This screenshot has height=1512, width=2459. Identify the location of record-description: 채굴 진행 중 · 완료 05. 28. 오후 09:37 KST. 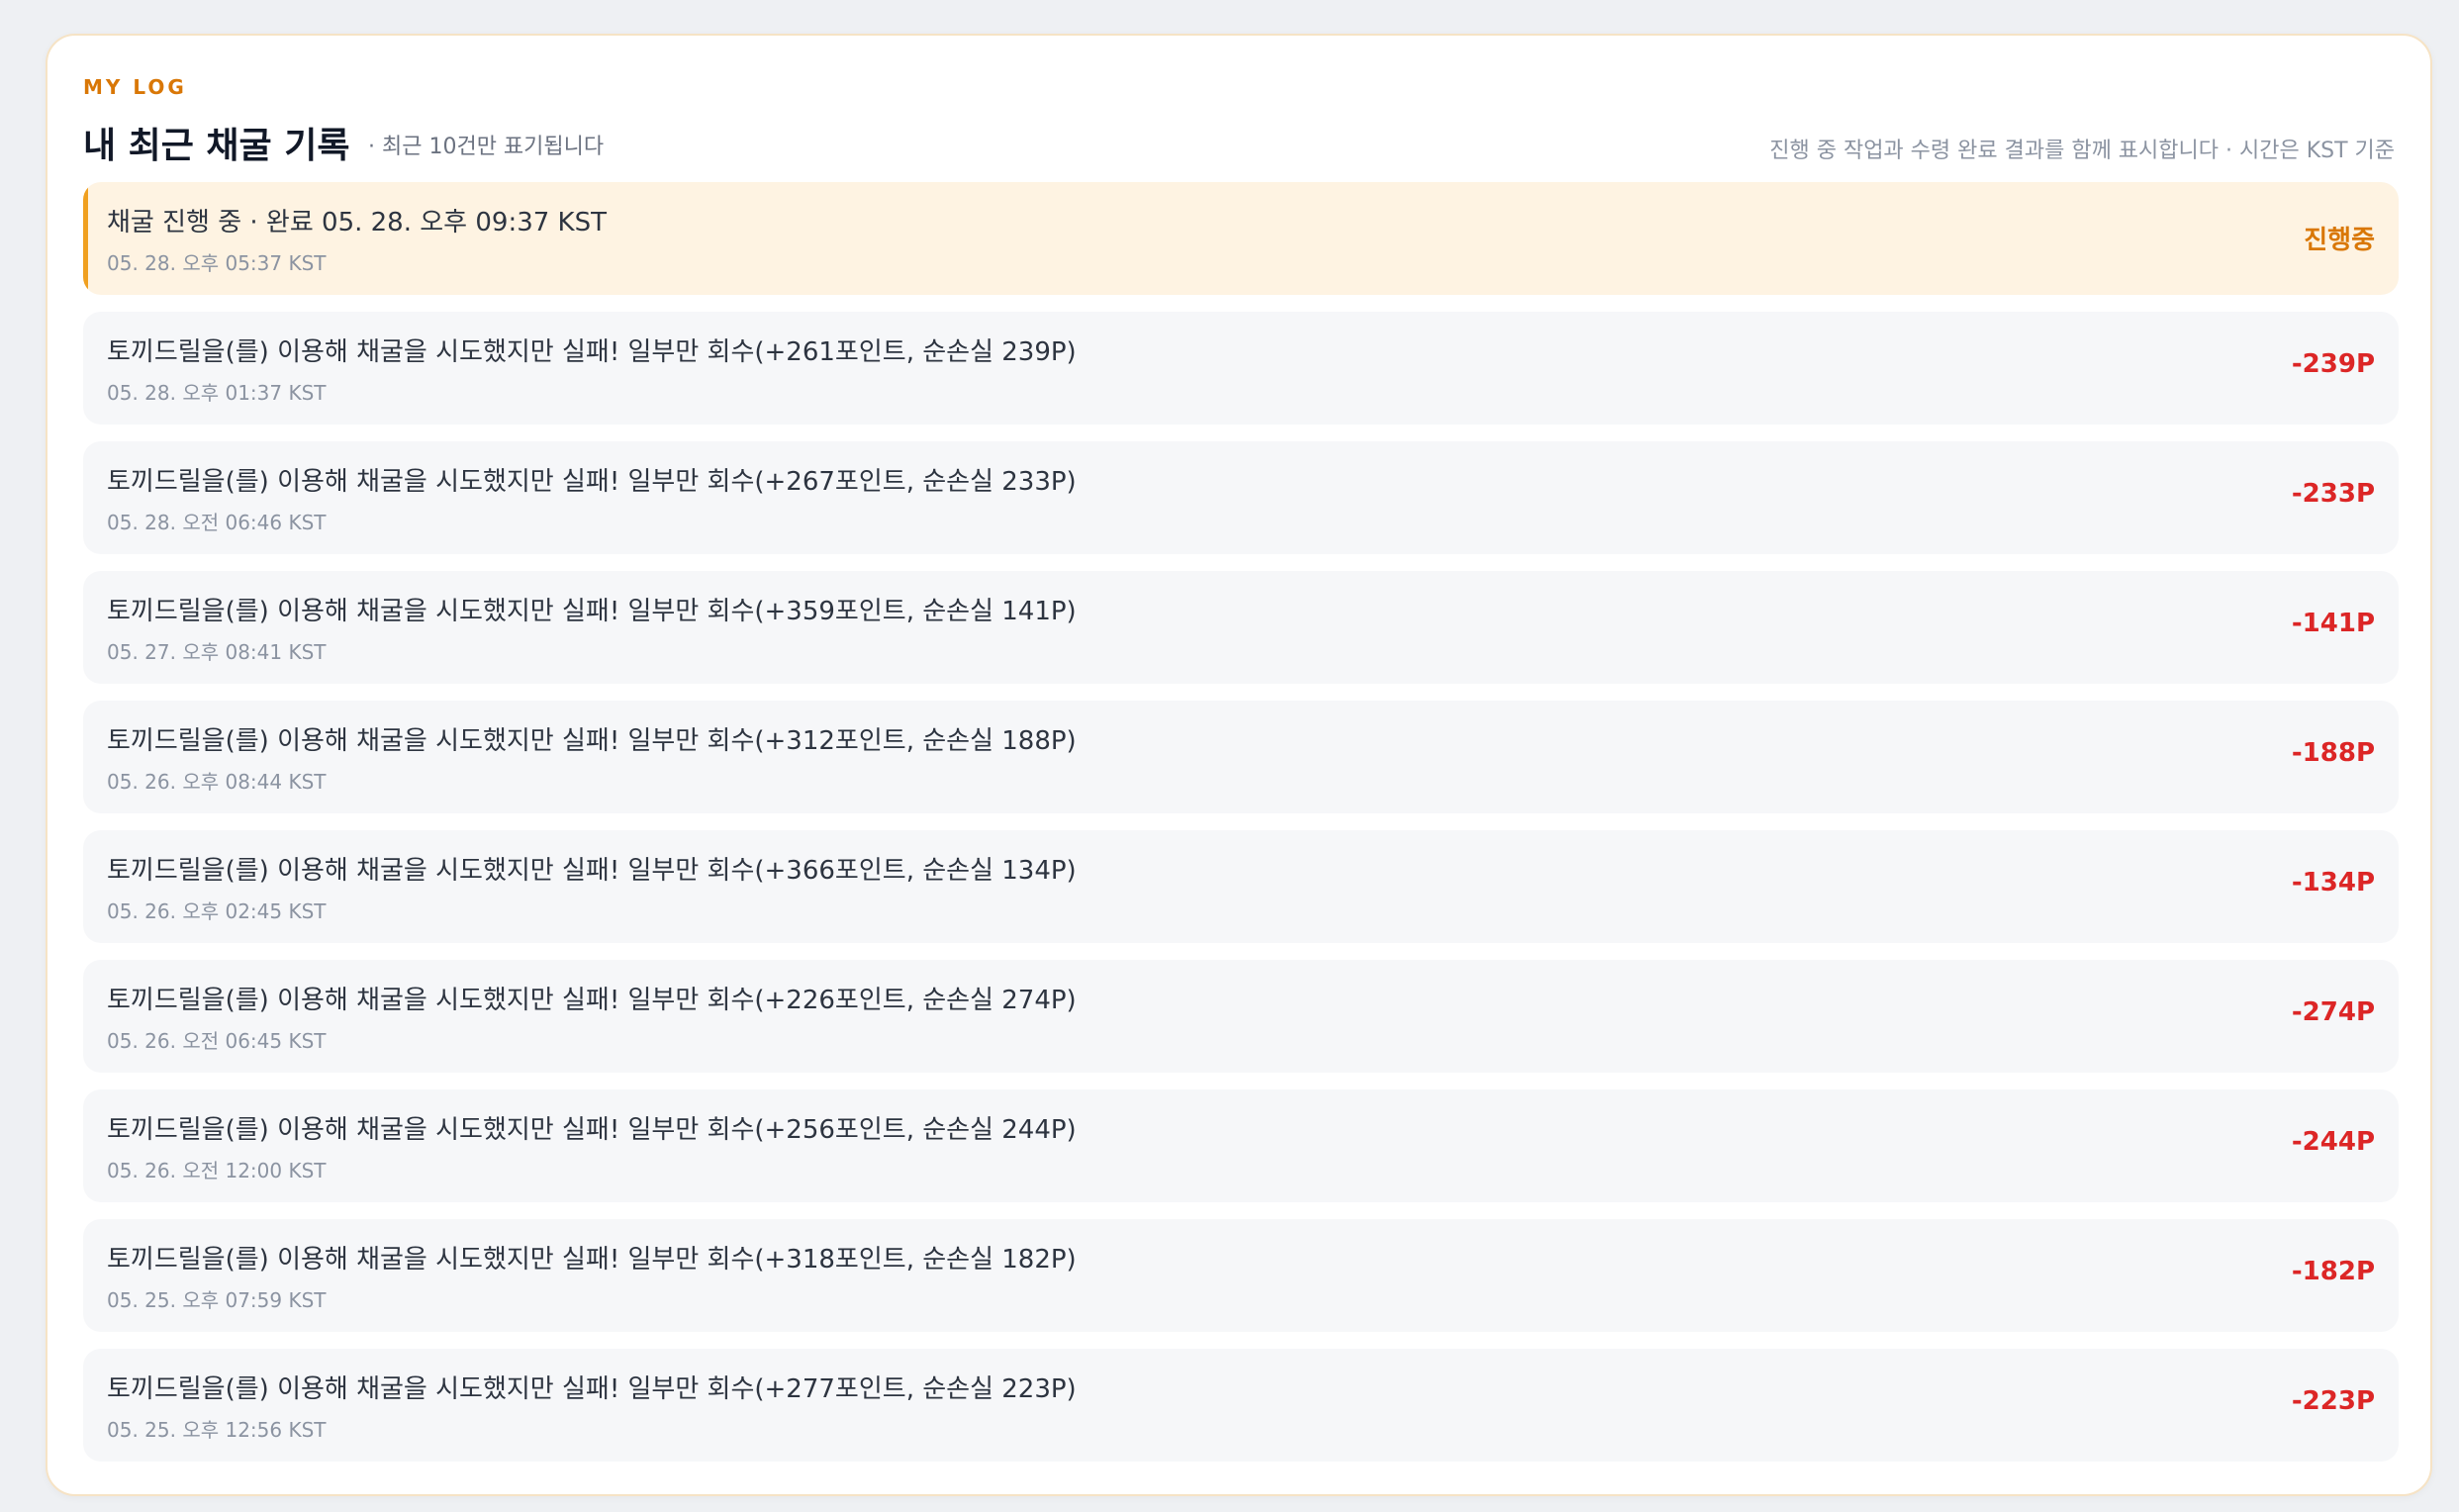
(357, 222).